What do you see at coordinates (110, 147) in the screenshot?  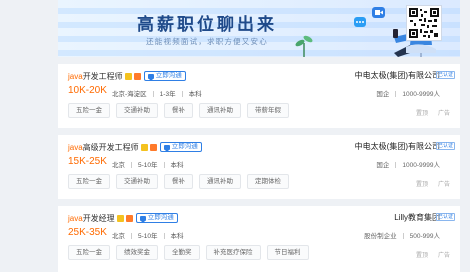 I see `job-title-text: 高级开发工程师` at bounding box center [110, 147].